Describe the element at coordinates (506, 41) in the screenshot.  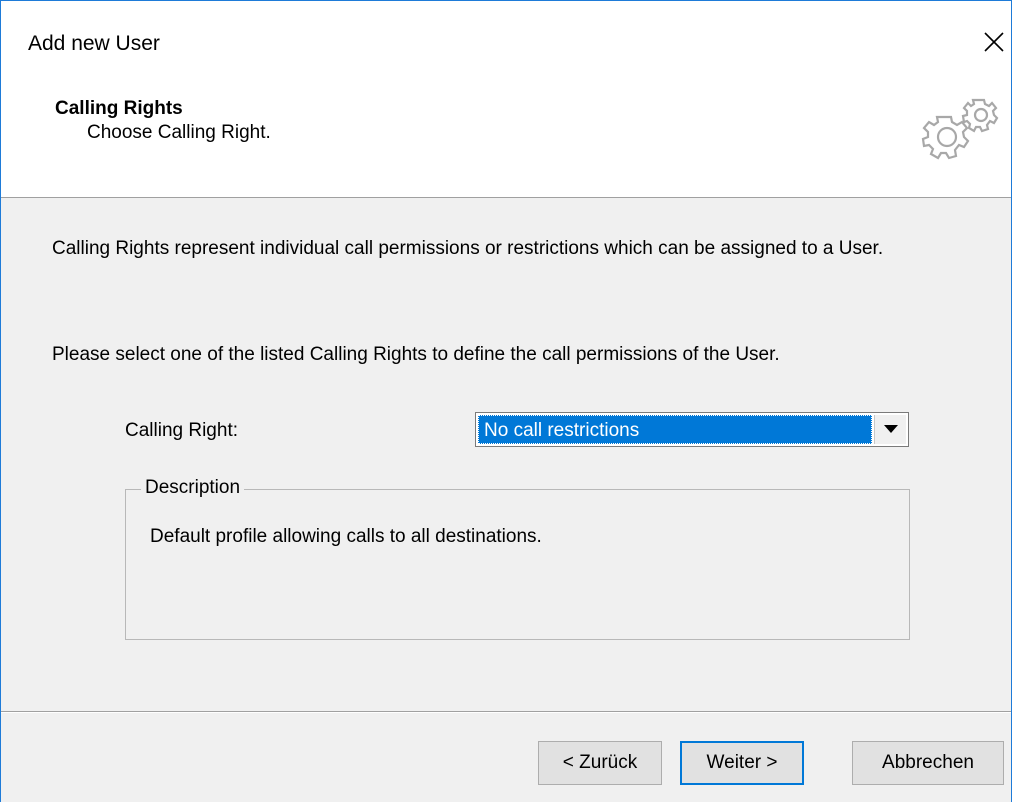
I see `title-bar: Add new User` at that location.